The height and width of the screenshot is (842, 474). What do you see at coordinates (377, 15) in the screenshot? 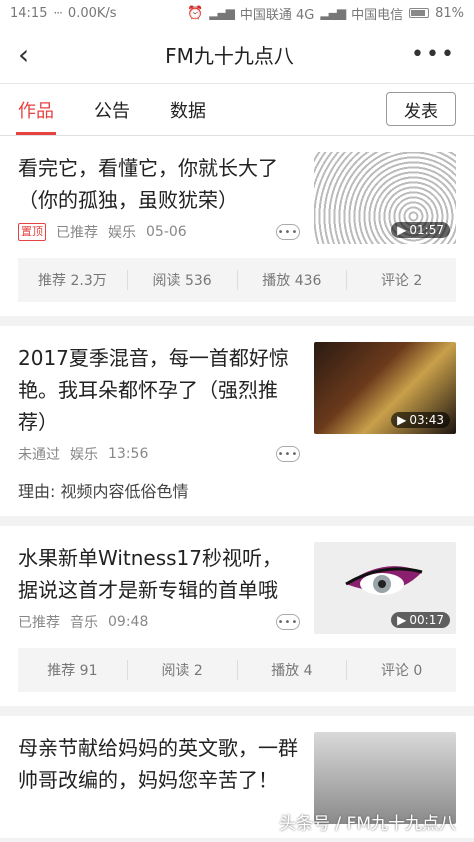
I see `status-carrier-2: 中国电信` at bounding box center [377, 15].